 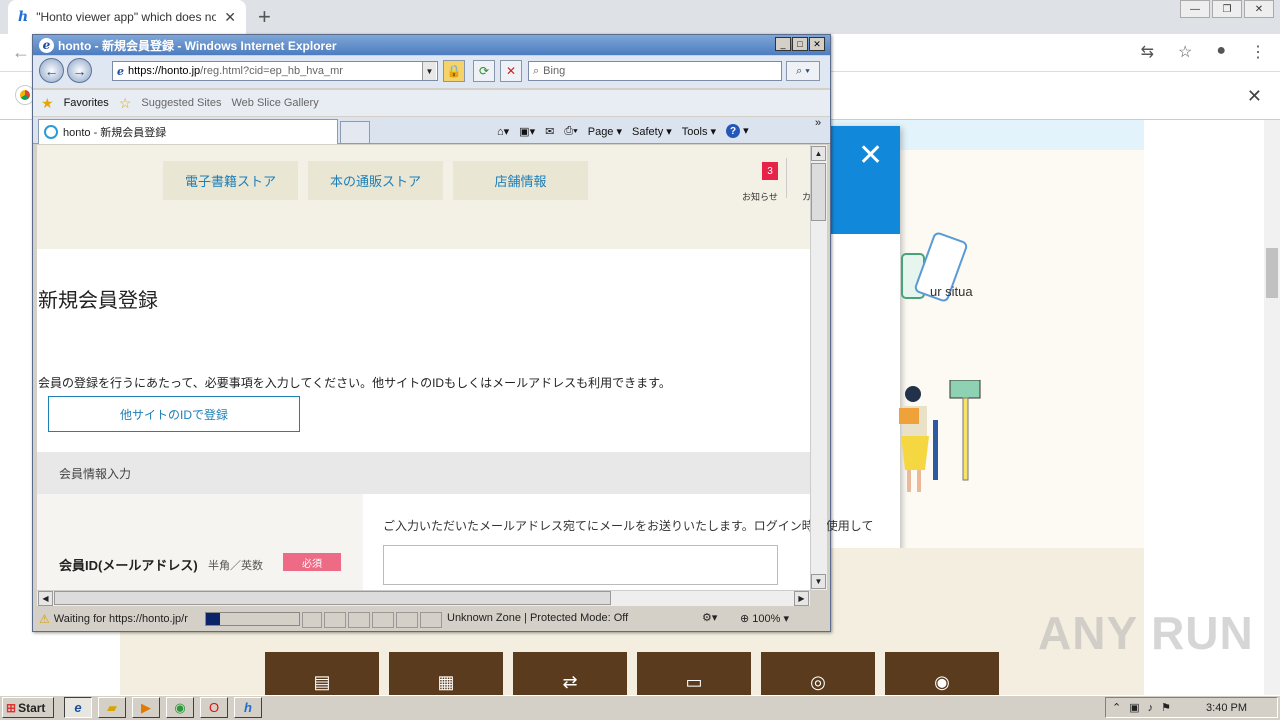 What do you see at coordinates (1191, 707) in the screenshot?
I see `system-tray: ⌃ ▣ ♪ ⚑ 3:40 PM` at bounding box center [1191, 707].